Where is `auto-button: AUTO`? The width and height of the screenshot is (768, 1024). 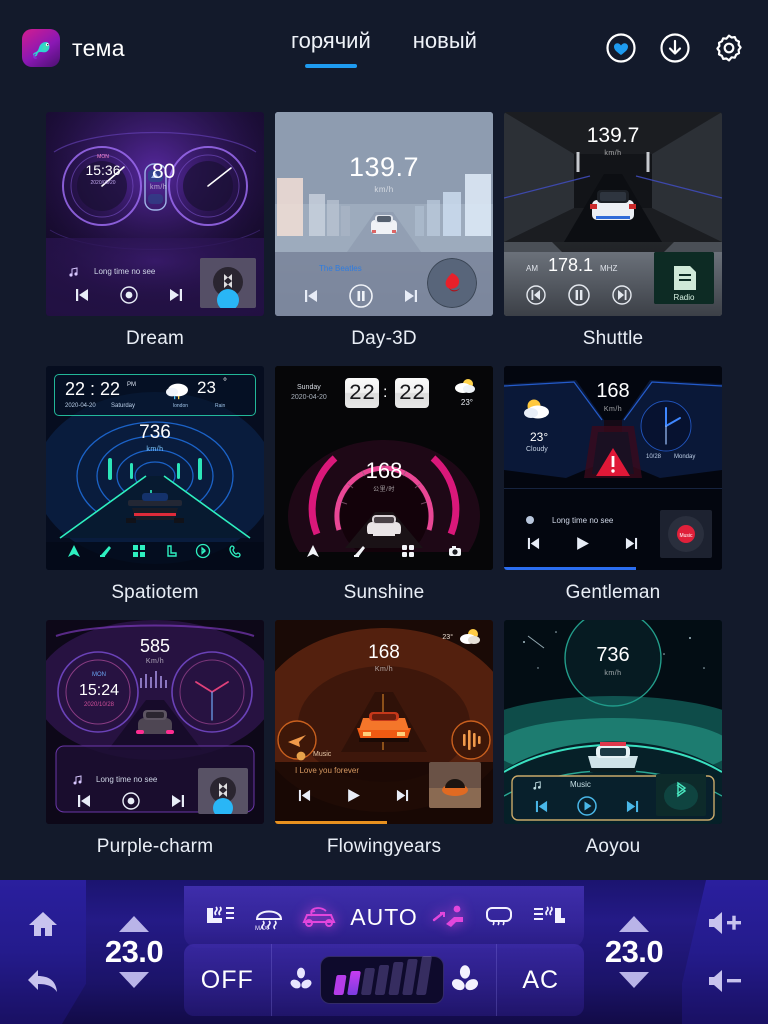 auto-button: AUTO is located at coordinates (384, 917).